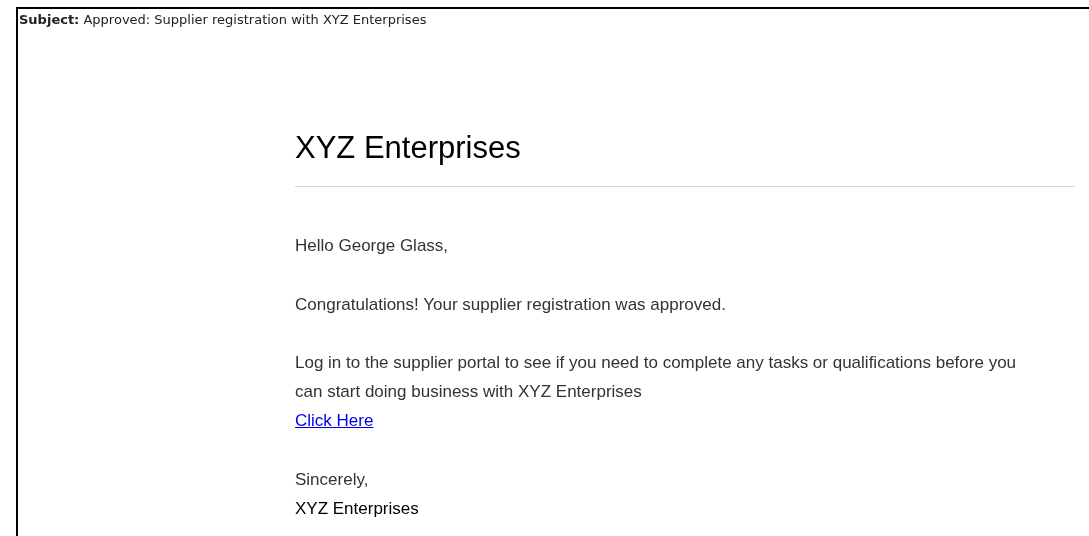  What do you see at coordinates (510, 305) in the screenshot?
I see `body-paragraph: Congratulations! Your supplier registration was approved.` at bounding box center [510, 305].